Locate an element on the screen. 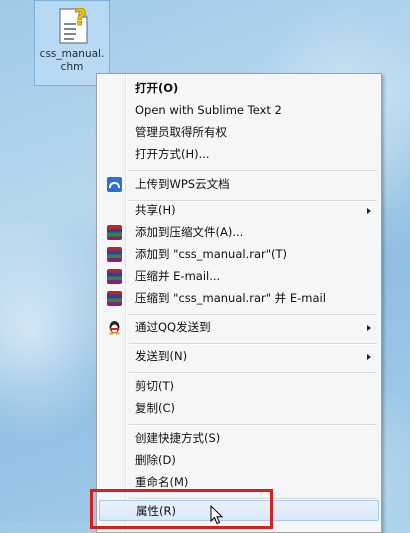  menu-item-add-rar: 添加到 "css_manual.rar"(T) is located at coordinates (239, 254).